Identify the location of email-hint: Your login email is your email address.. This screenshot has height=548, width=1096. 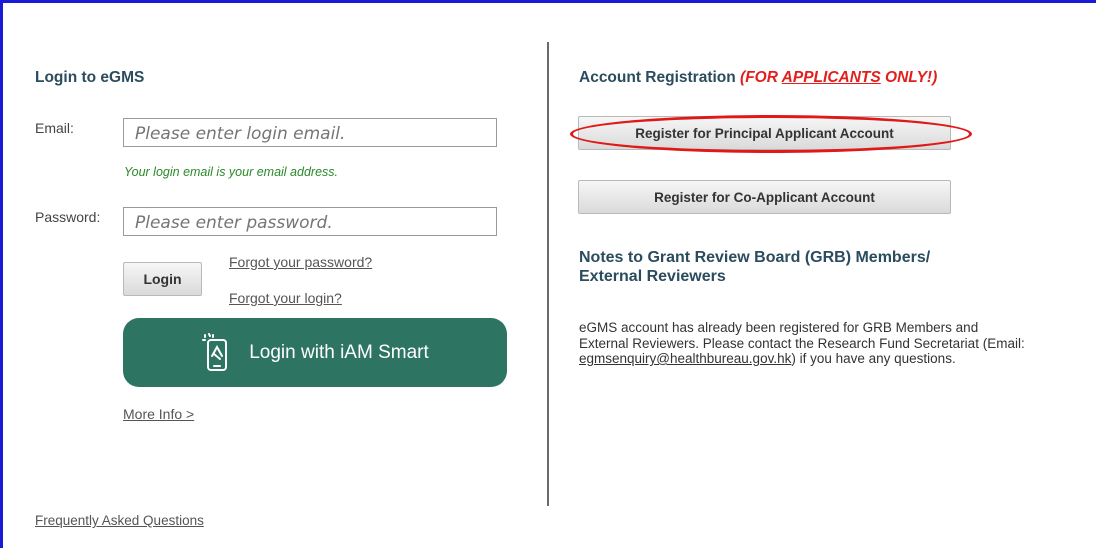
(231, 172).